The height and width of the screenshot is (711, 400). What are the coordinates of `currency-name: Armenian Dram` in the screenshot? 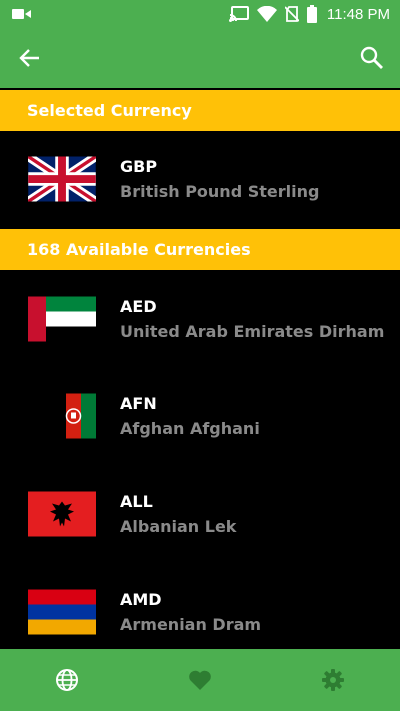 It's located at (191, 624).